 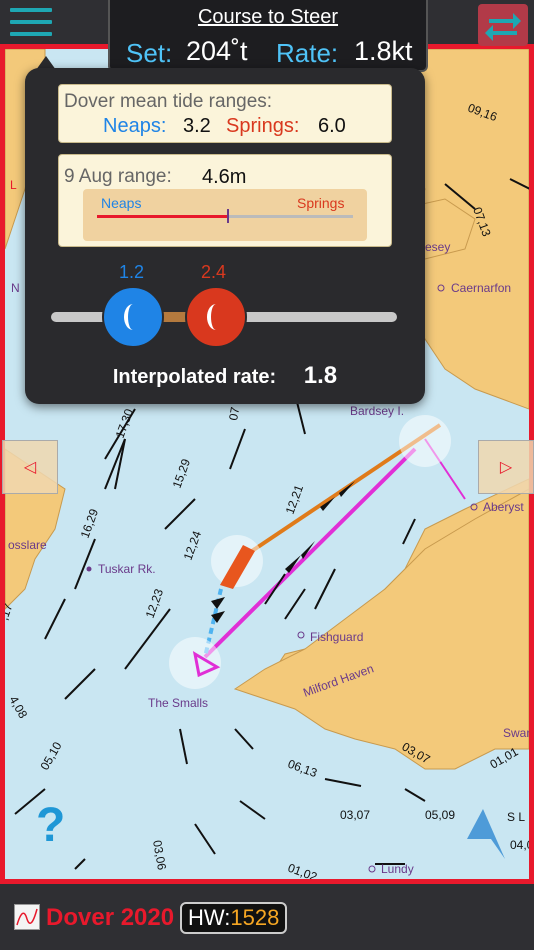 What do you see at coordinates (377, 411) in the screenshot?
I see `label-bardsey: Bardsey I.` at bounding box center [377, 411].